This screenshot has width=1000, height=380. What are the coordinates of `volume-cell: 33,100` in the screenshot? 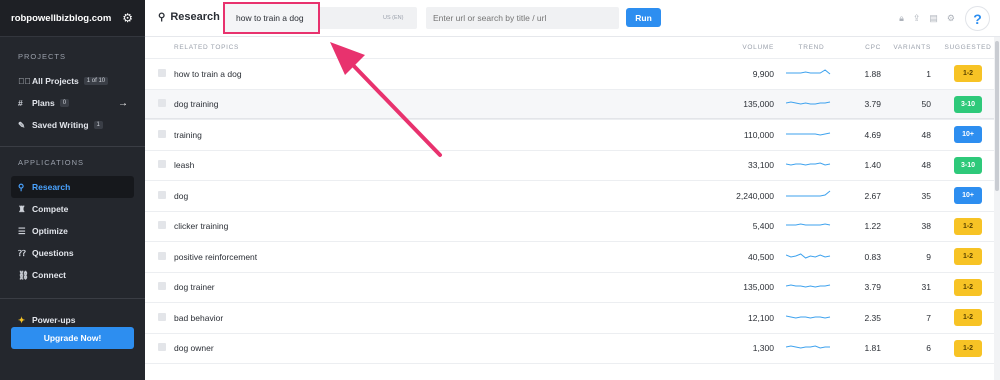 It's located at (761, 165).